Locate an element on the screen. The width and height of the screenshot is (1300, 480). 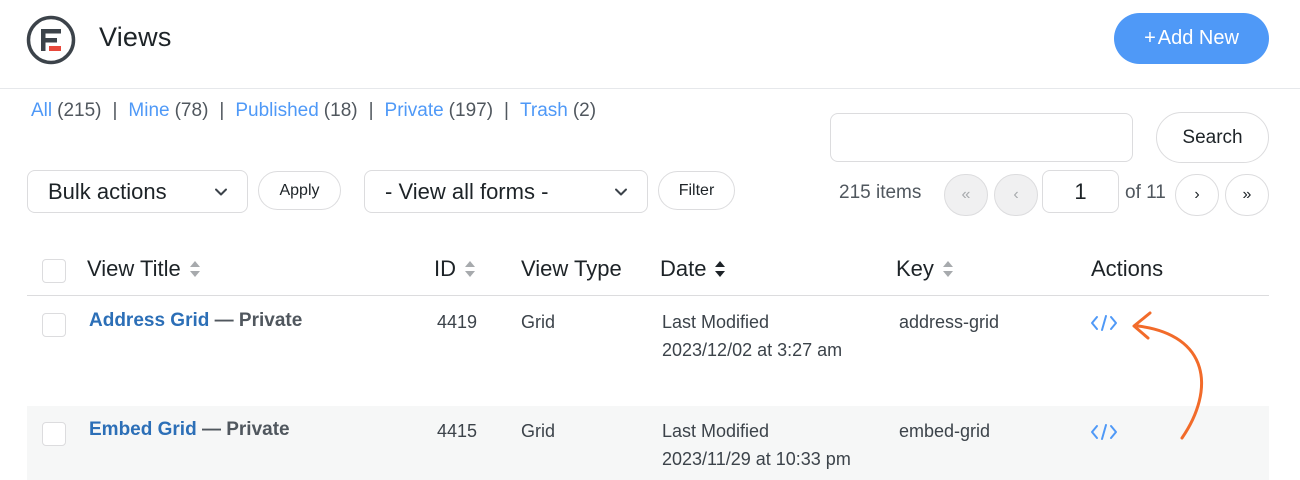
column-actions-label: Actions is located at coordinates (1127, 268).